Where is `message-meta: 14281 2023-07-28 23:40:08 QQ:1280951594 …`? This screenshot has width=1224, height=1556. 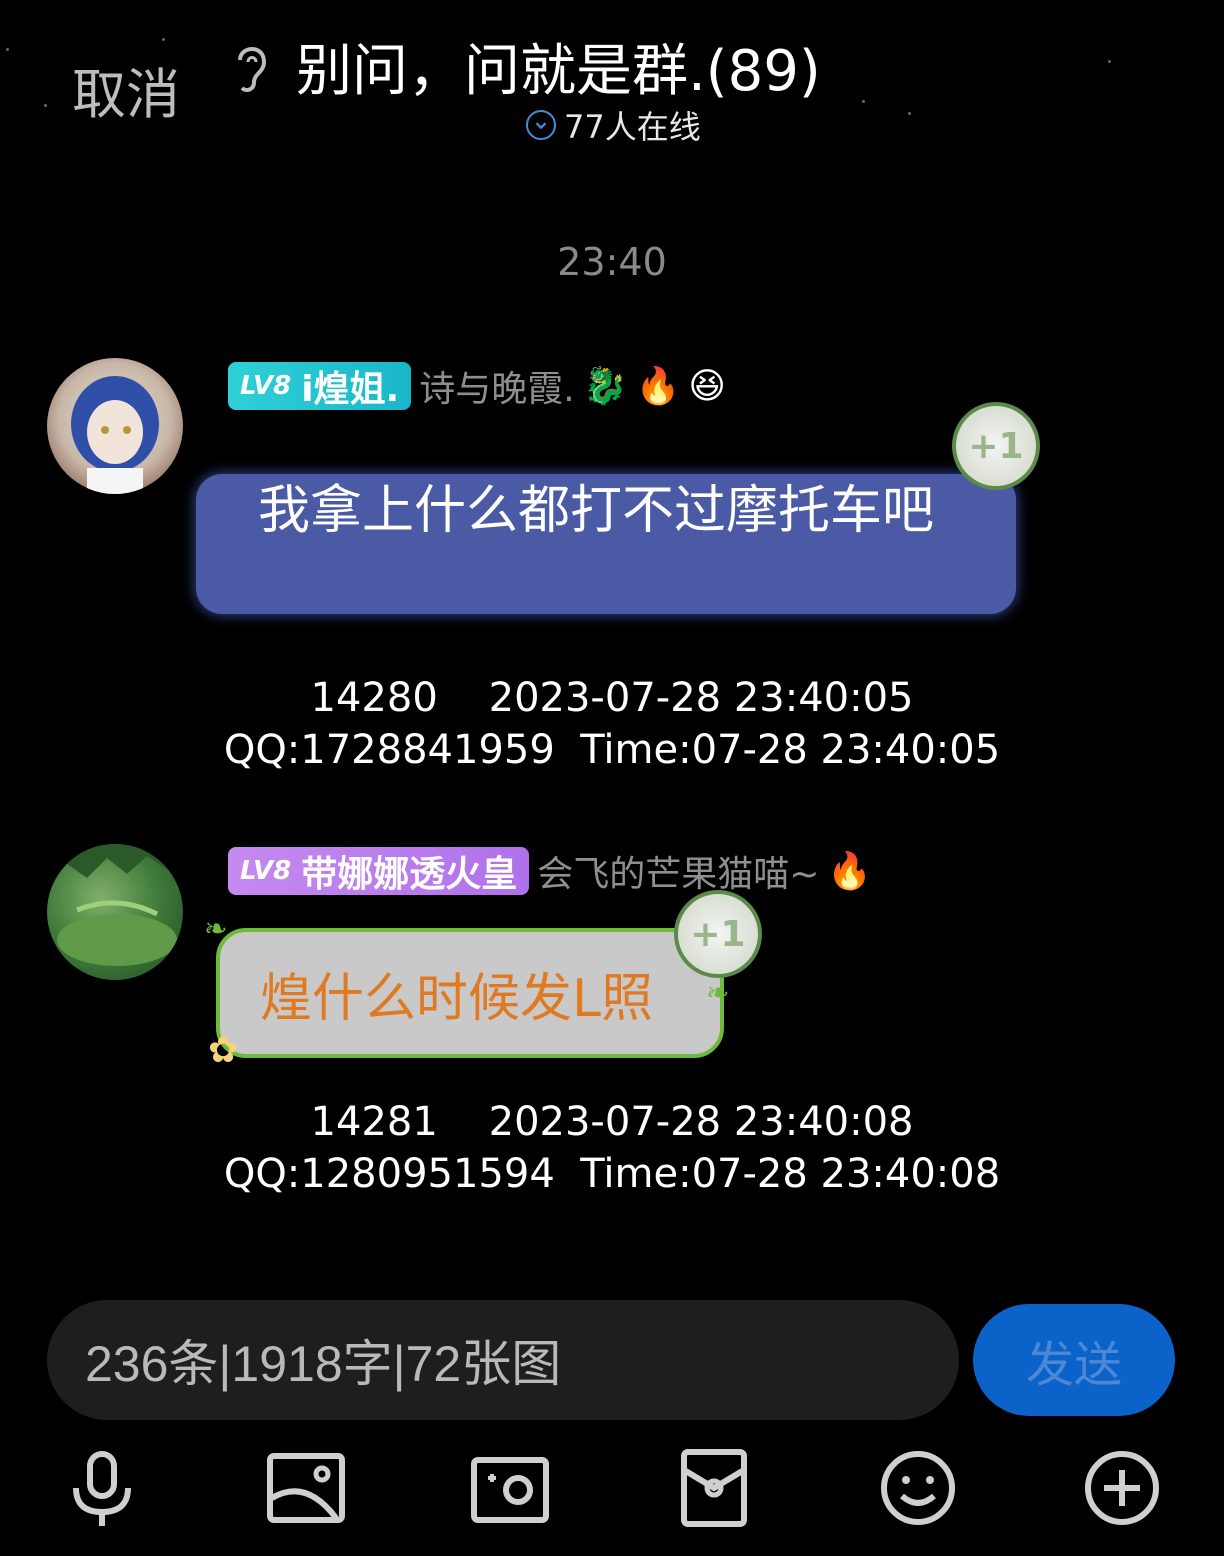 message-meta: 14281 2023-07-28 23:40:08 QQ:1280951594 … is located at coordinates (612, 1148).